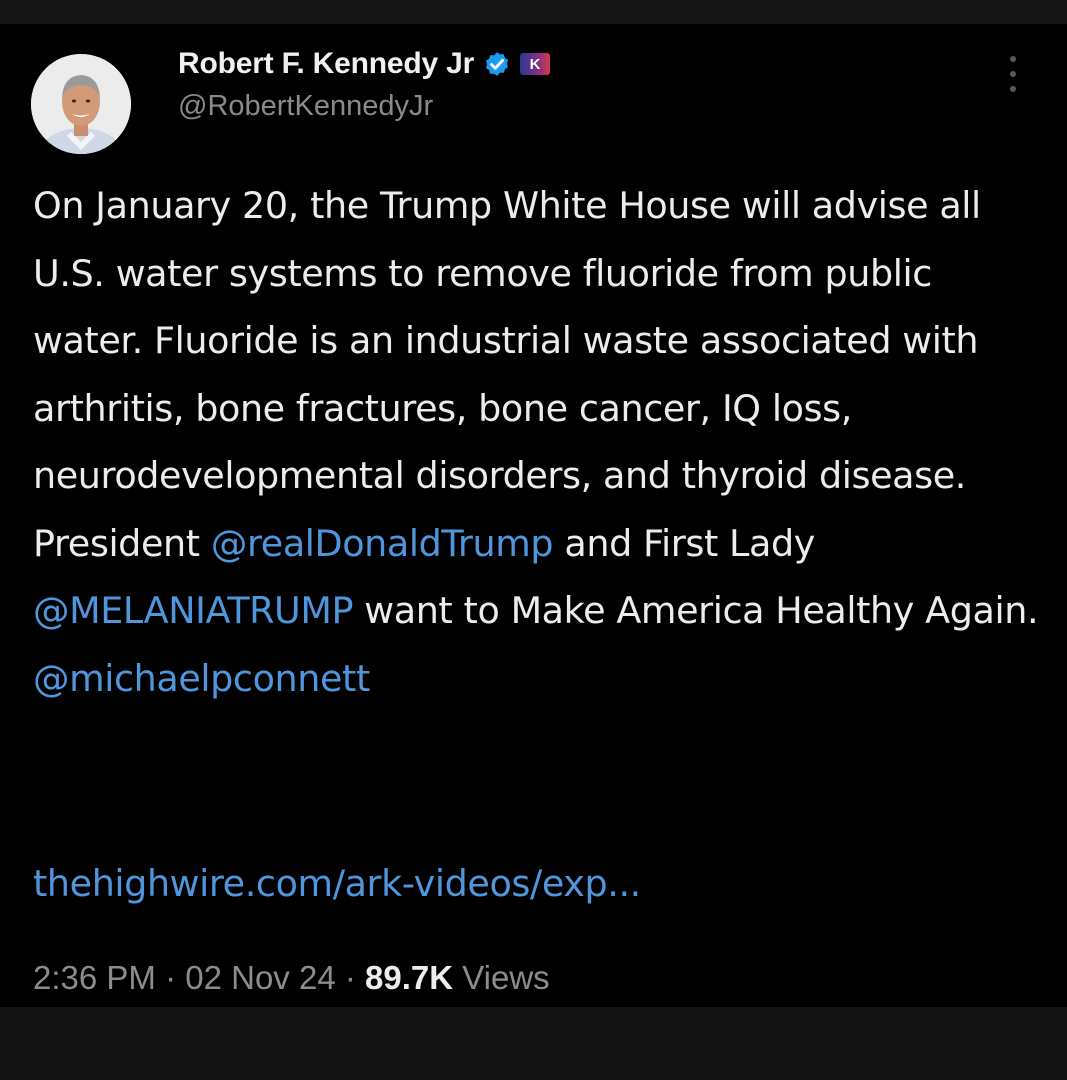 This screenshot has width=1067, height=1080. I want to click on tweet-text-segment: want to Make America Healthy Again., so click(696, 610).